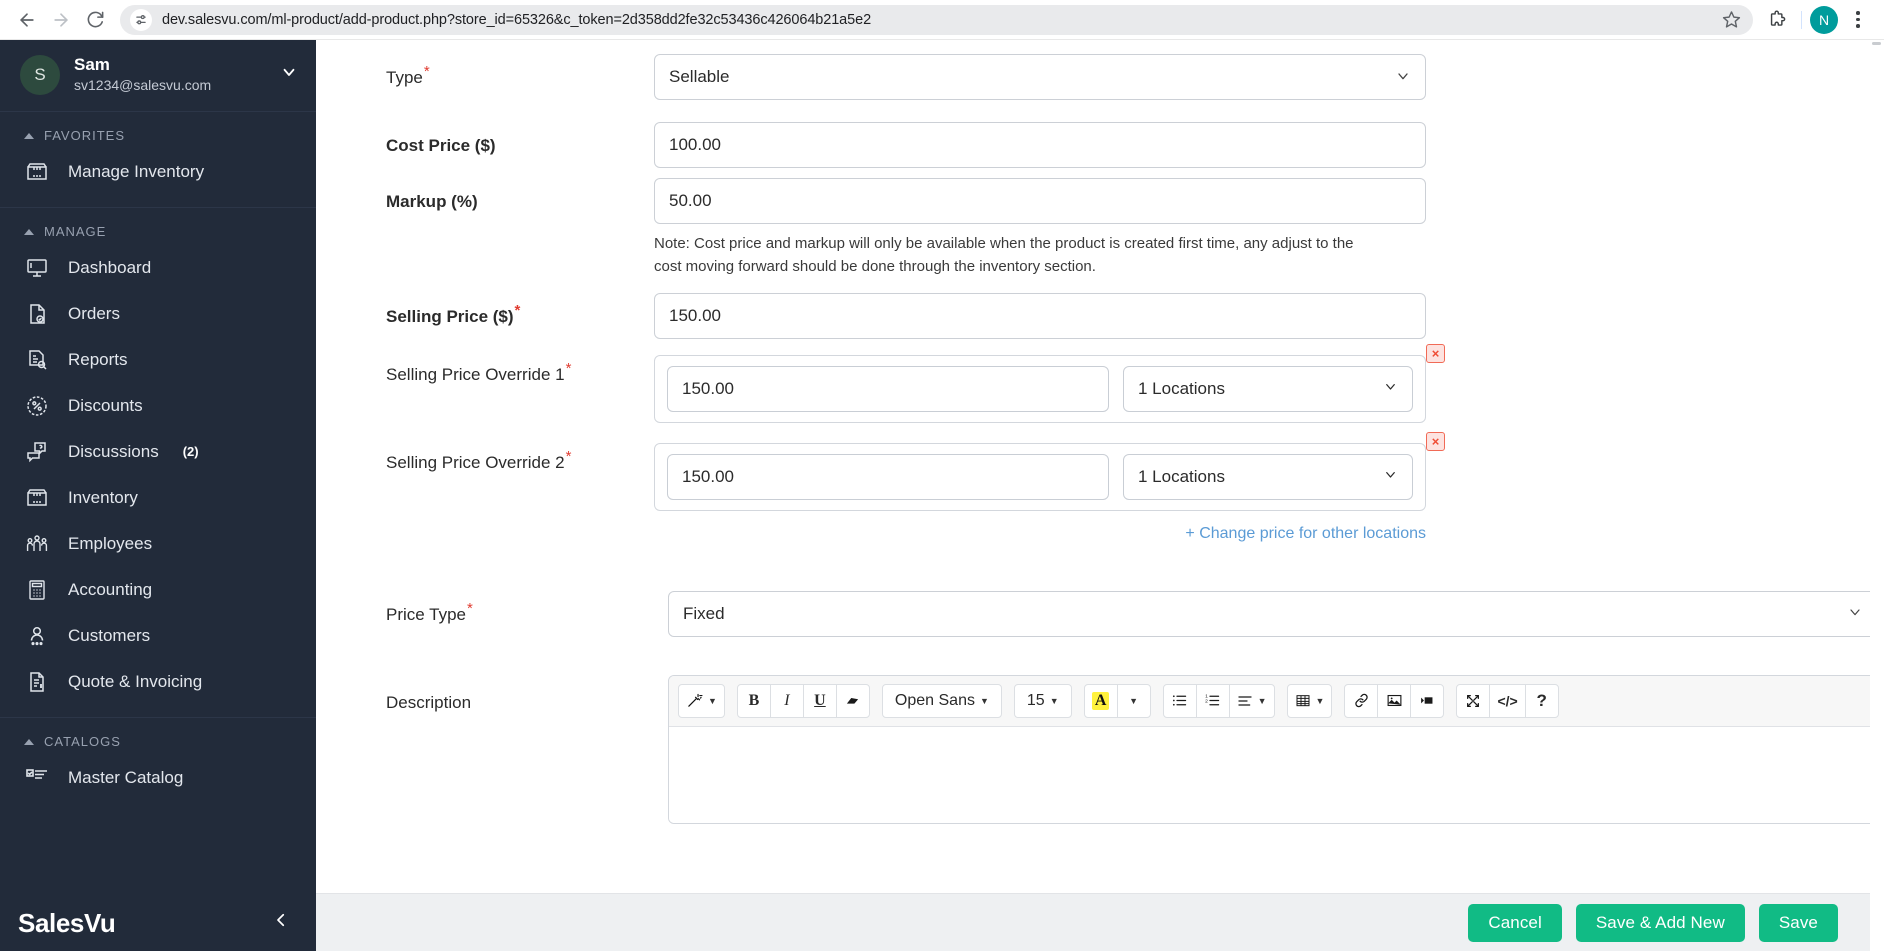  I want to click on chat-question-icon, so click(37, 452).